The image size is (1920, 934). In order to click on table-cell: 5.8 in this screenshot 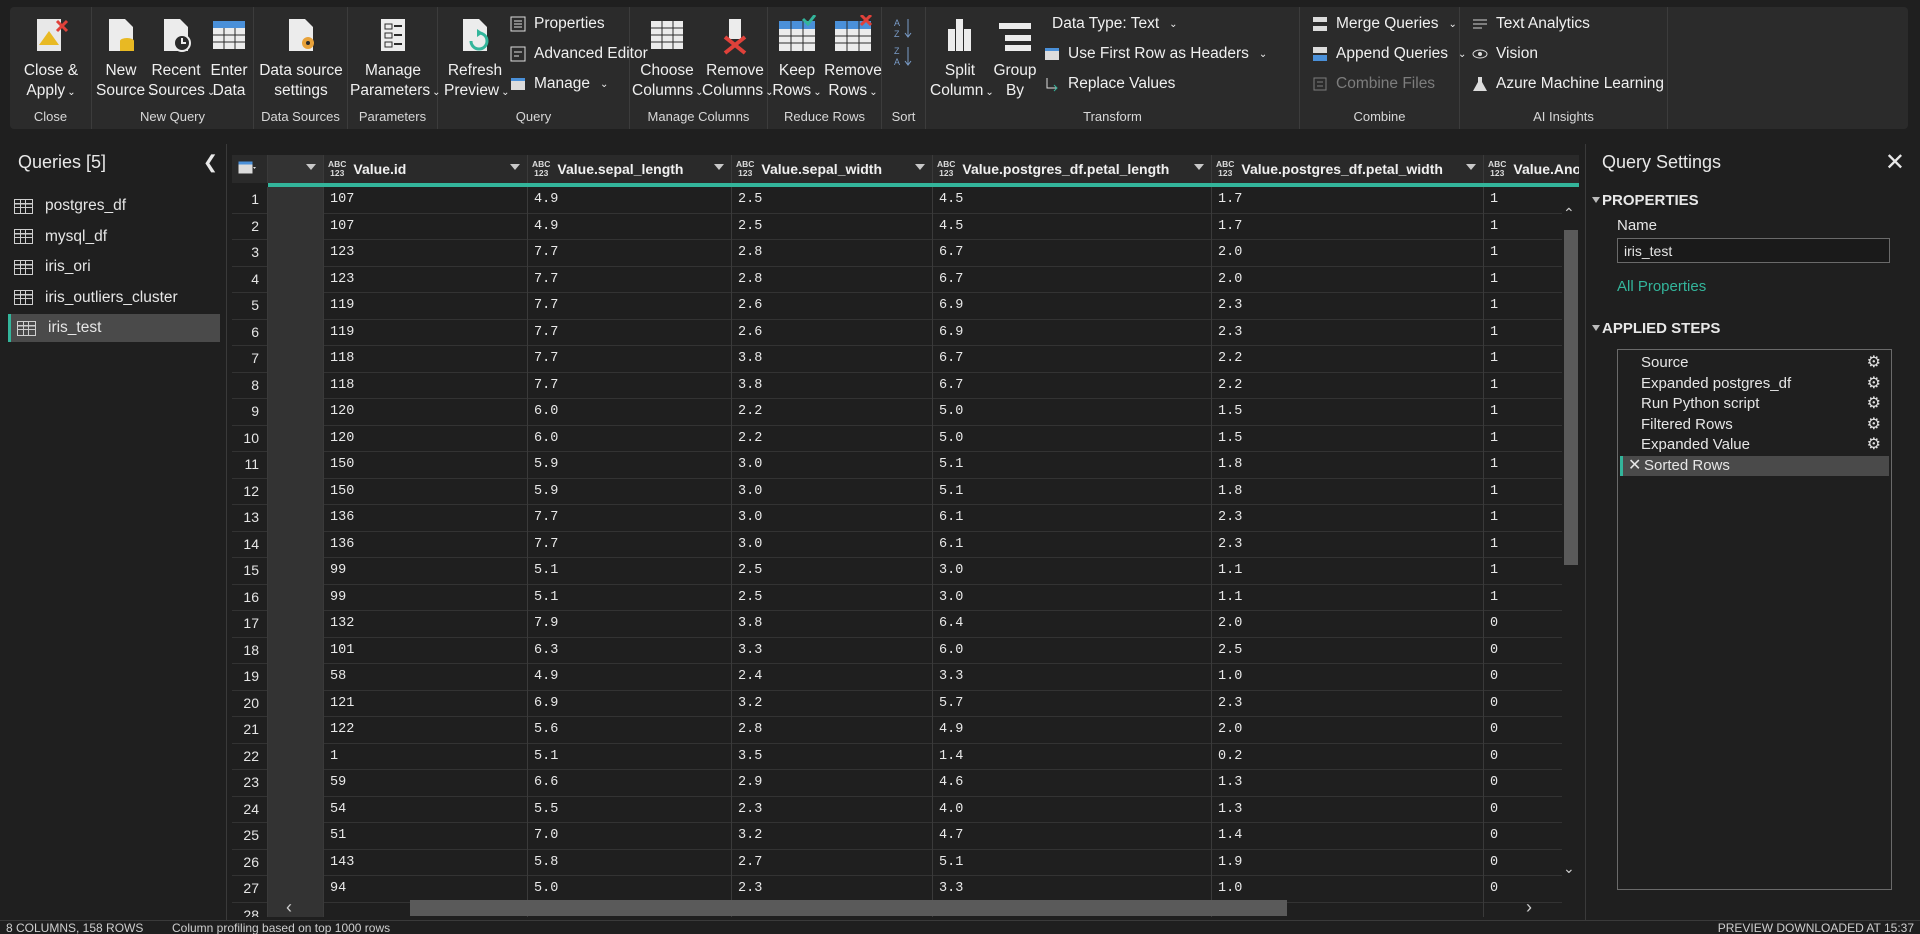, I will do `click(630, 862)`.